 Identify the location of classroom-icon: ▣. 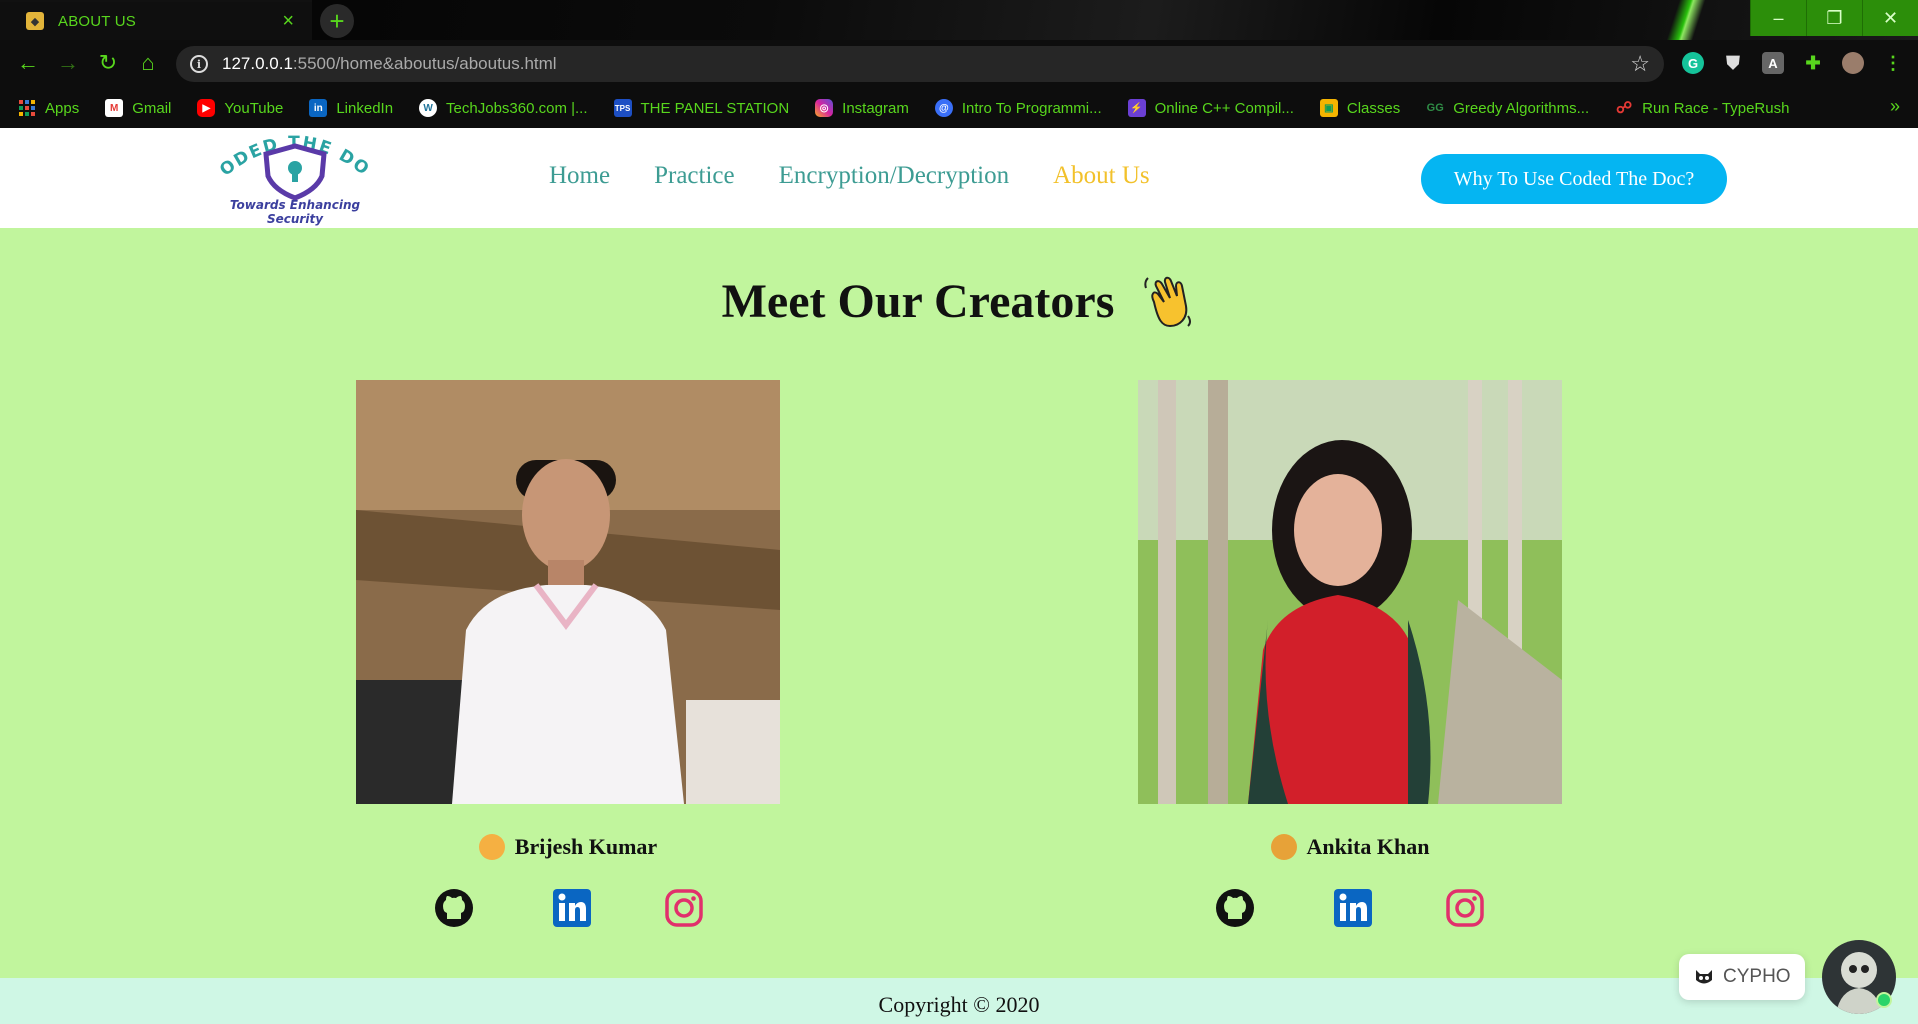
(1328, 108).